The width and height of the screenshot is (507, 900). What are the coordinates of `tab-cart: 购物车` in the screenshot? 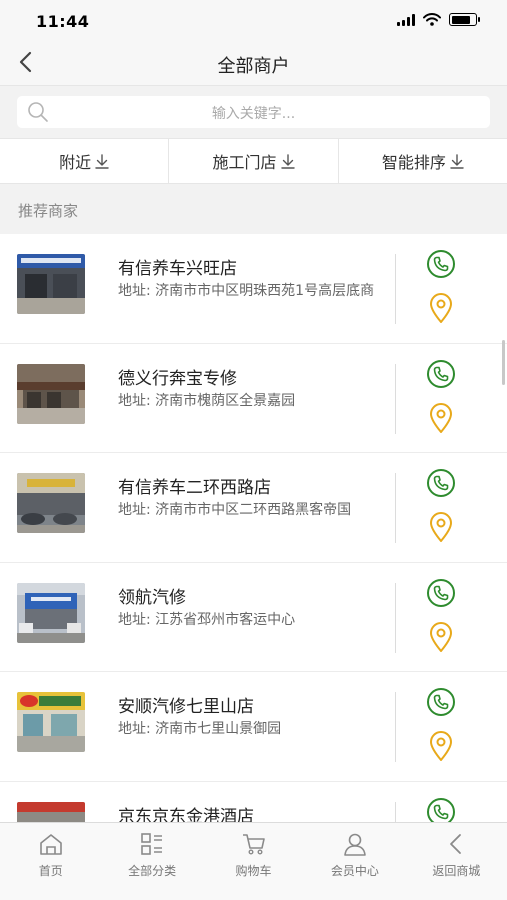 It's located at (253, 861).